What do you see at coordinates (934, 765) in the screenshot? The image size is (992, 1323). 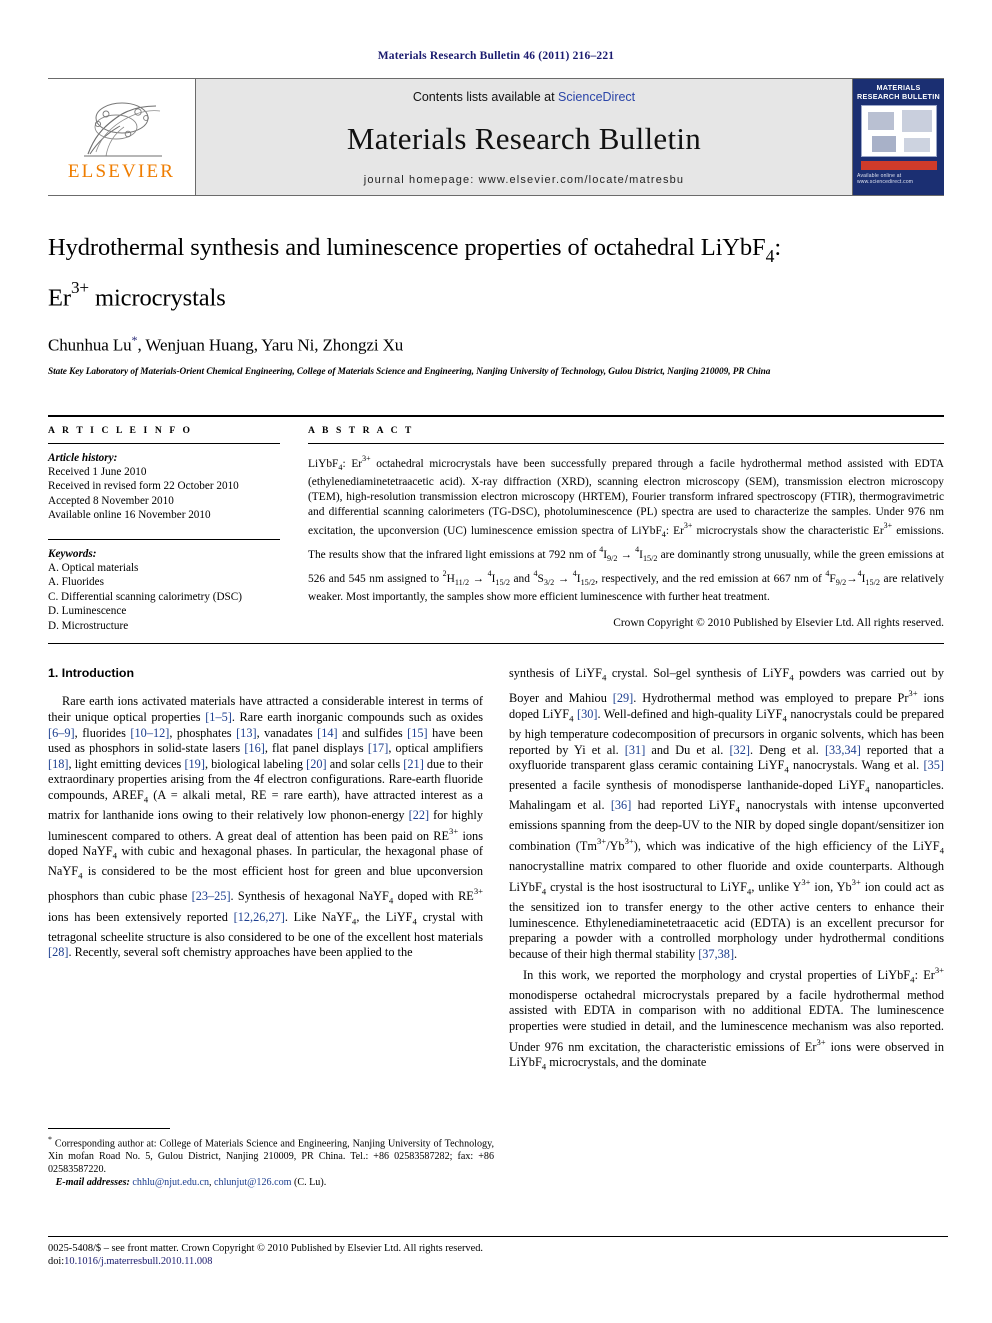 I see `citation-ref: [35]` at bounding box center [934, 765].